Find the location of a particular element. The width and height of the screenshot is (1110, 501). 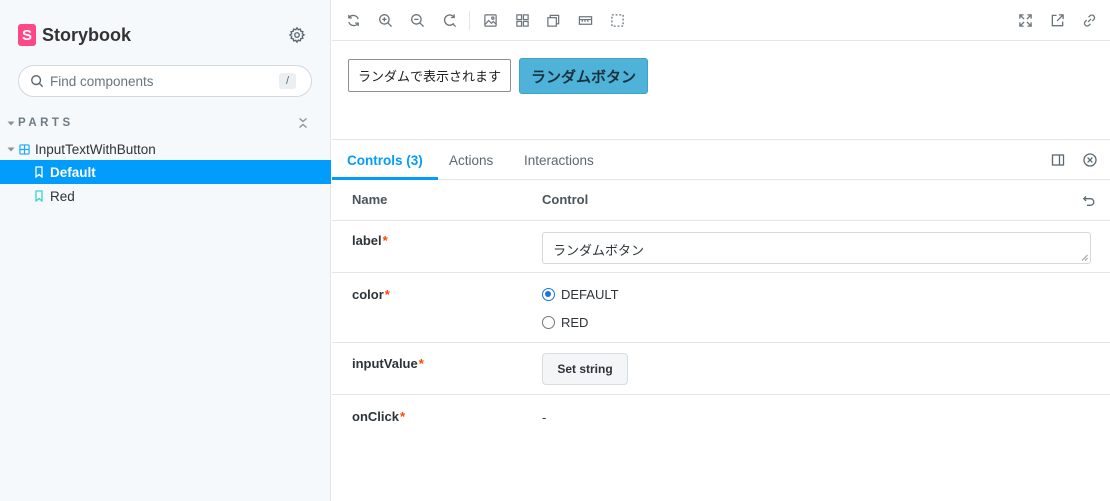

search-box: / is located at coordinates (165, 81).